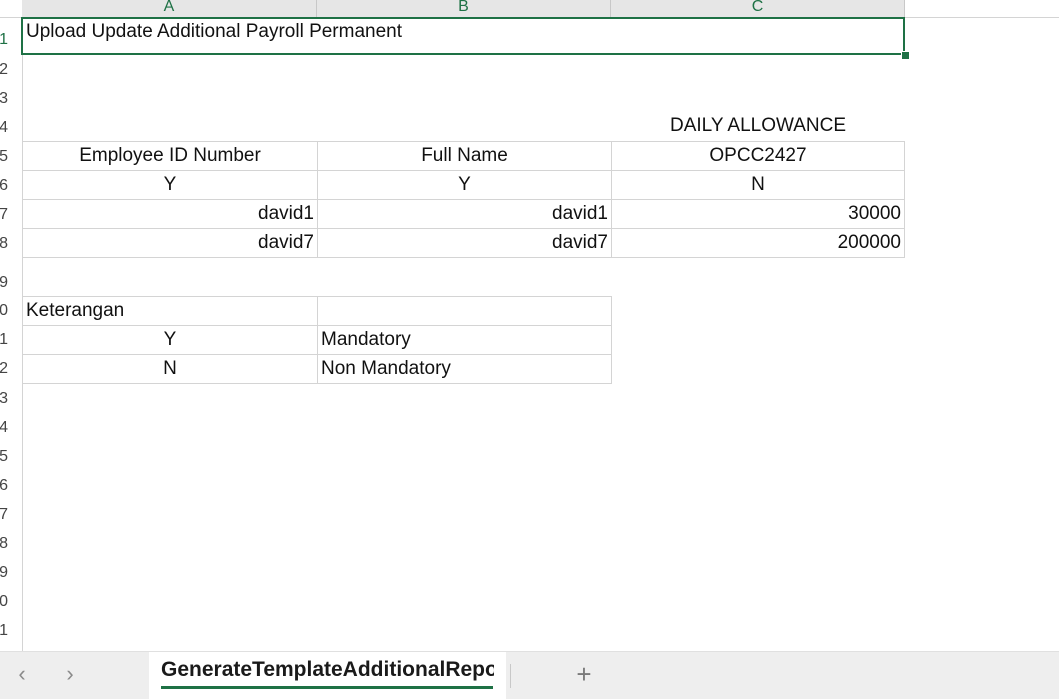 Image resolution: width=1059 pixels, height=699 pixels. I want to click on column-header-b: B, so click(464, 8).